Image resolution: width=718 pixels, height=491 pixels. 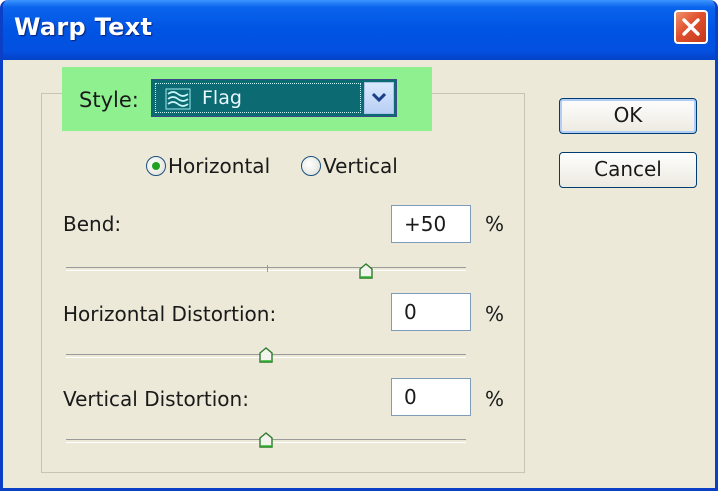 What do you see at coordinates (274, 98) in the screenshot?
I see `style-select: Flag` at bounding box center [274, 98].